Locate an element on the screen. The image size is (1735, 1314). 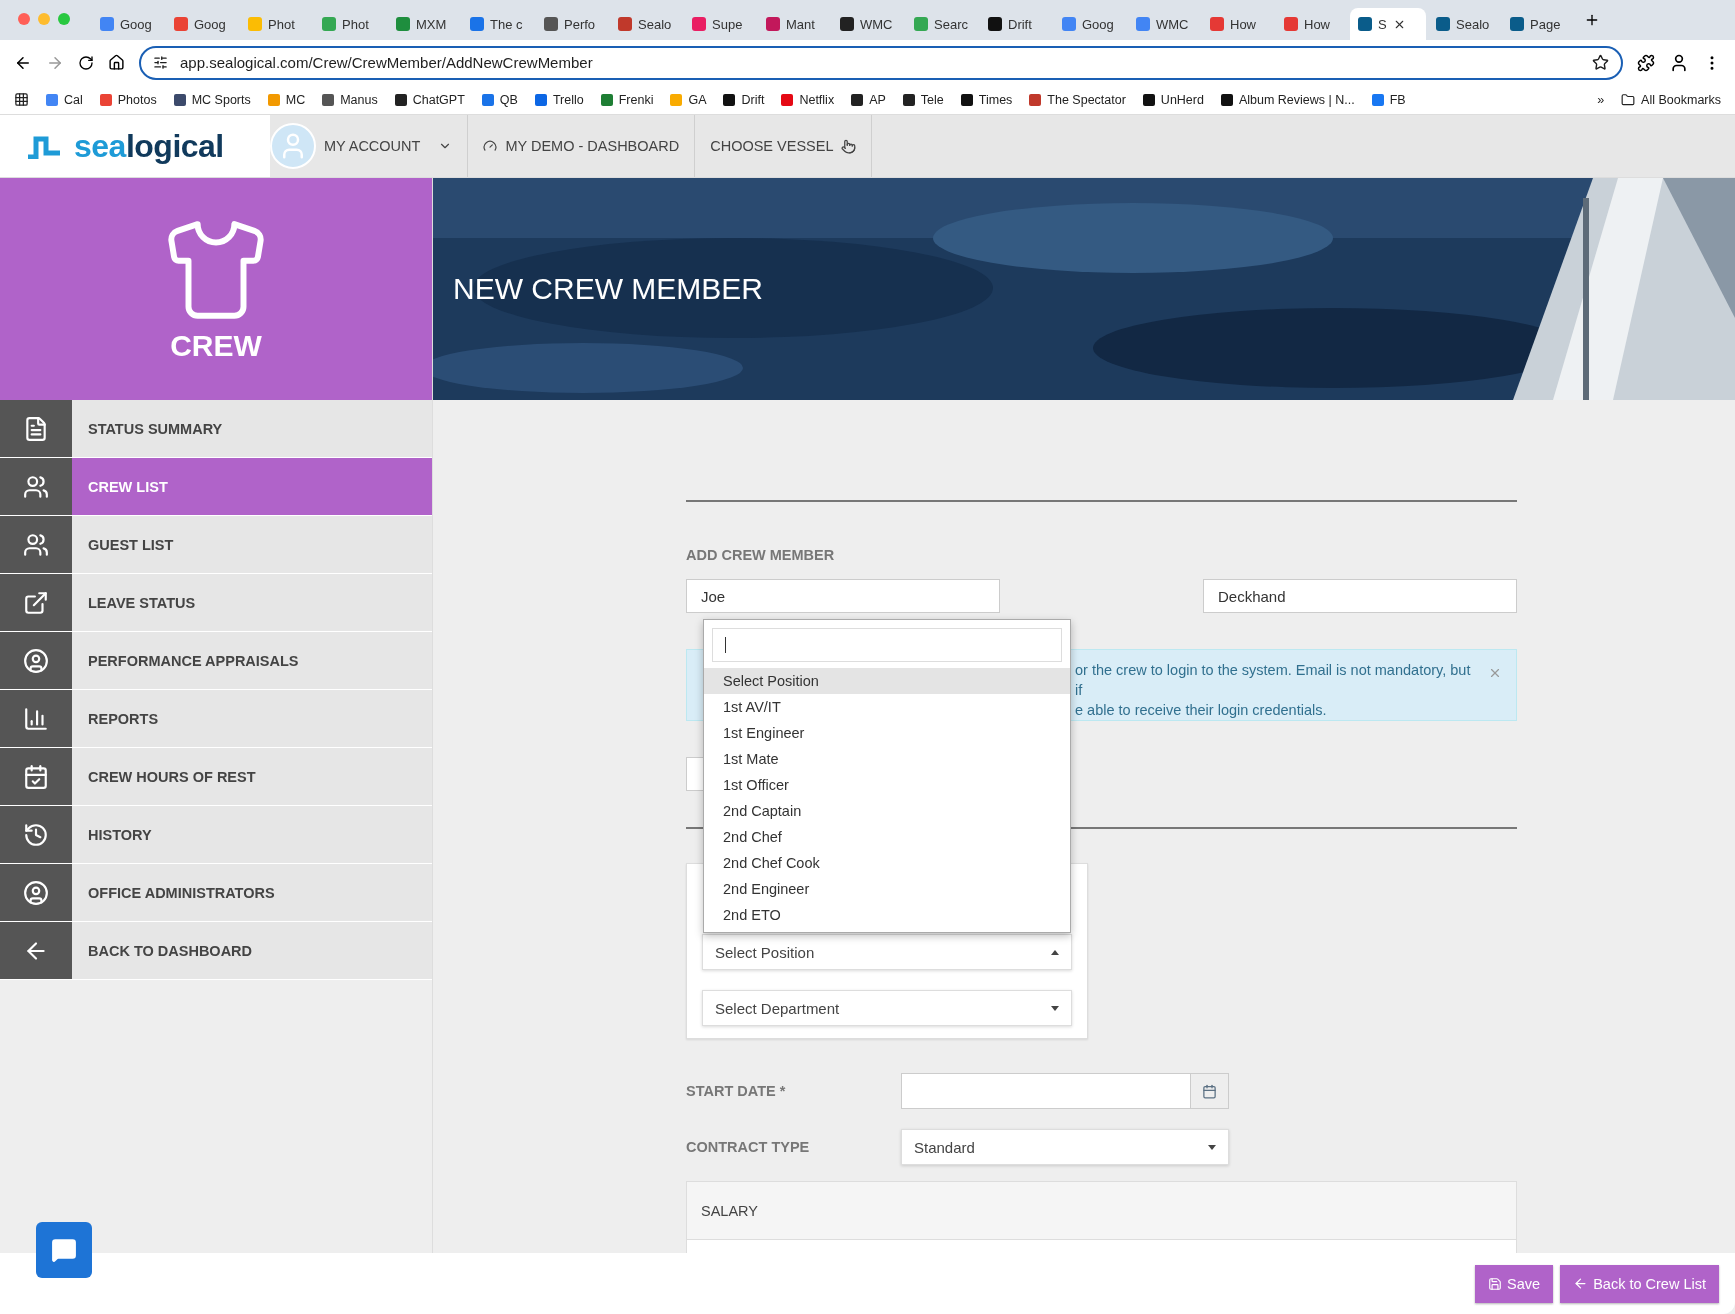
dropdown-option: 2nd ETO is located at coordinates (887, 915).